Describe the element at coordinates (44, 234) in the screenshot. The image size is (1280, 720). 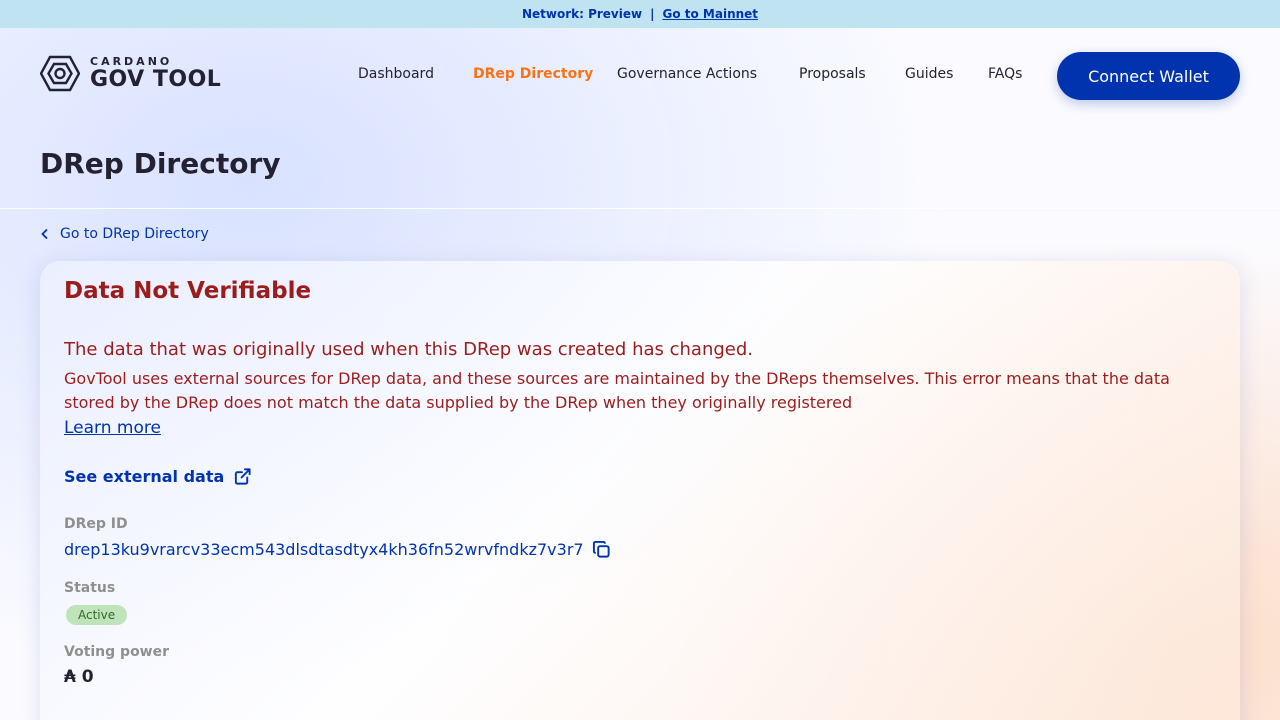
I see `chevron-left-icon` at that location.